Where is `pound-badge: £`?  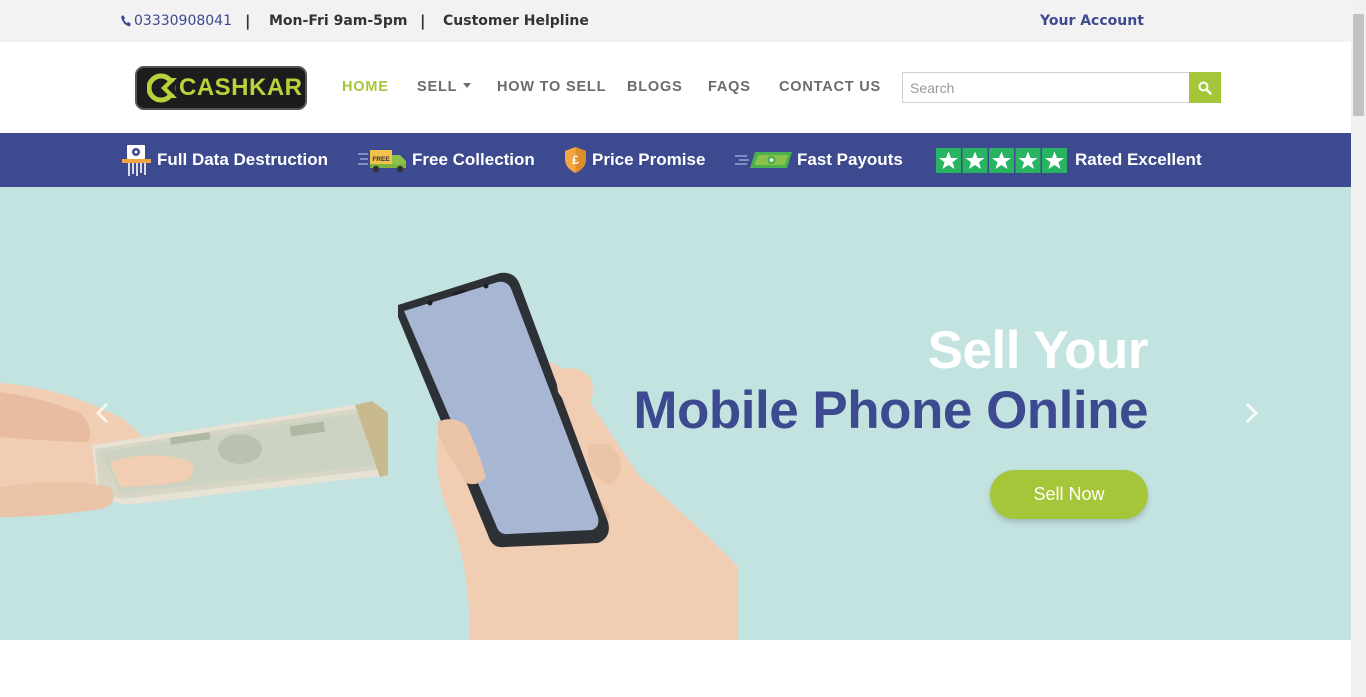
pound-badge: £ is located at coordinates (575, 160).